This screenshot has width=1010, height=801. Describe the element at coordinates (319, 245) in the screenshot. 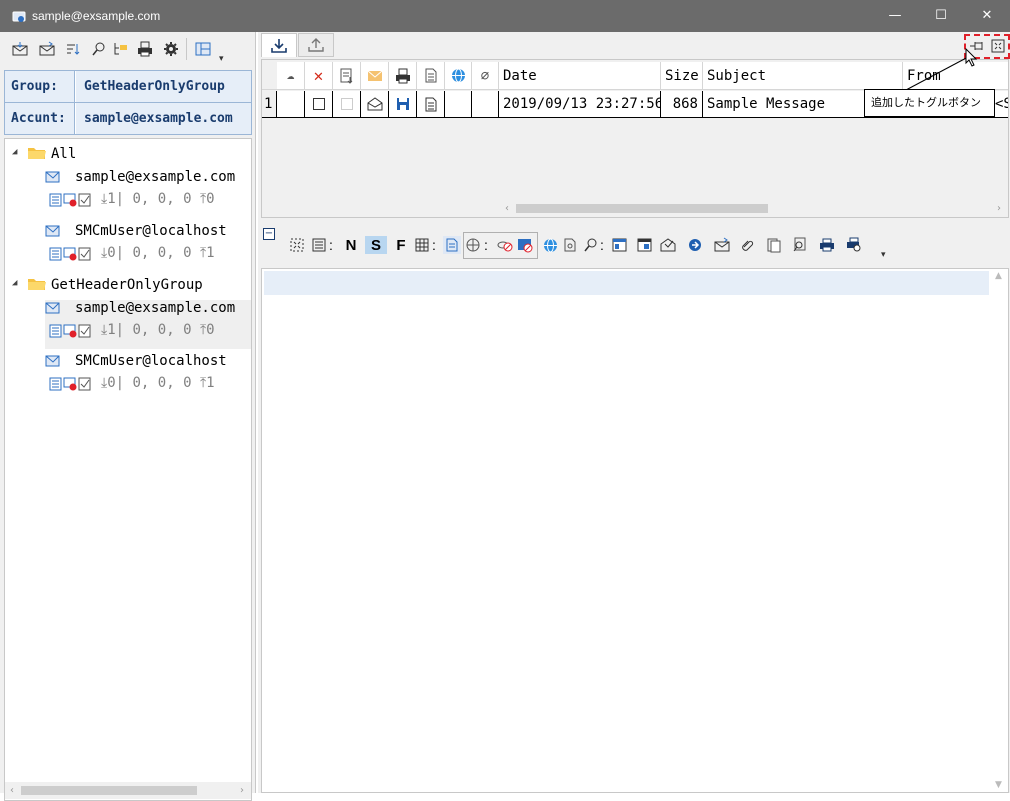

I see `header-list-icon` at that location.